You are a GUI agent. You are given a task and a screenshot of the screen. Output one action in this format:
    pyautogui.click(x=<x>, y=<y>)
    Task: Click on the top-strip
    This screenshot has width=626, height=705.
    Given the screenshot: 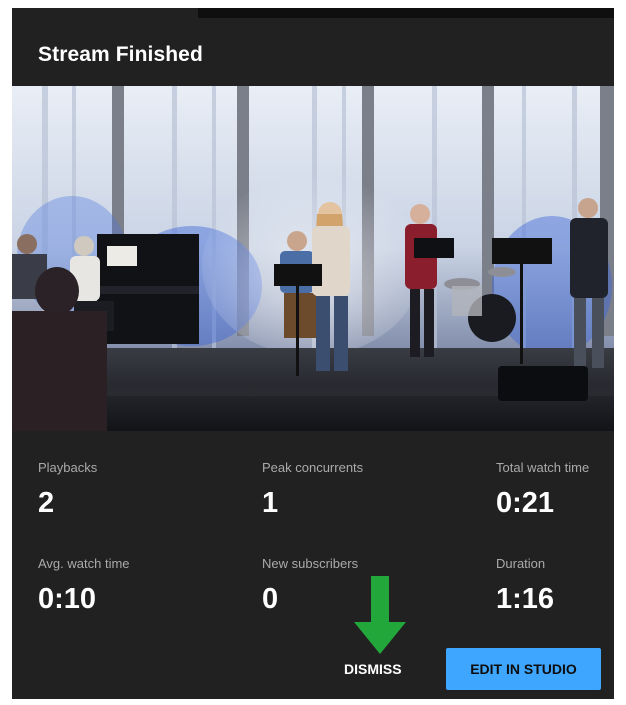 What is the action you would take?
    pyautogui.click(x=406, y=13)
    